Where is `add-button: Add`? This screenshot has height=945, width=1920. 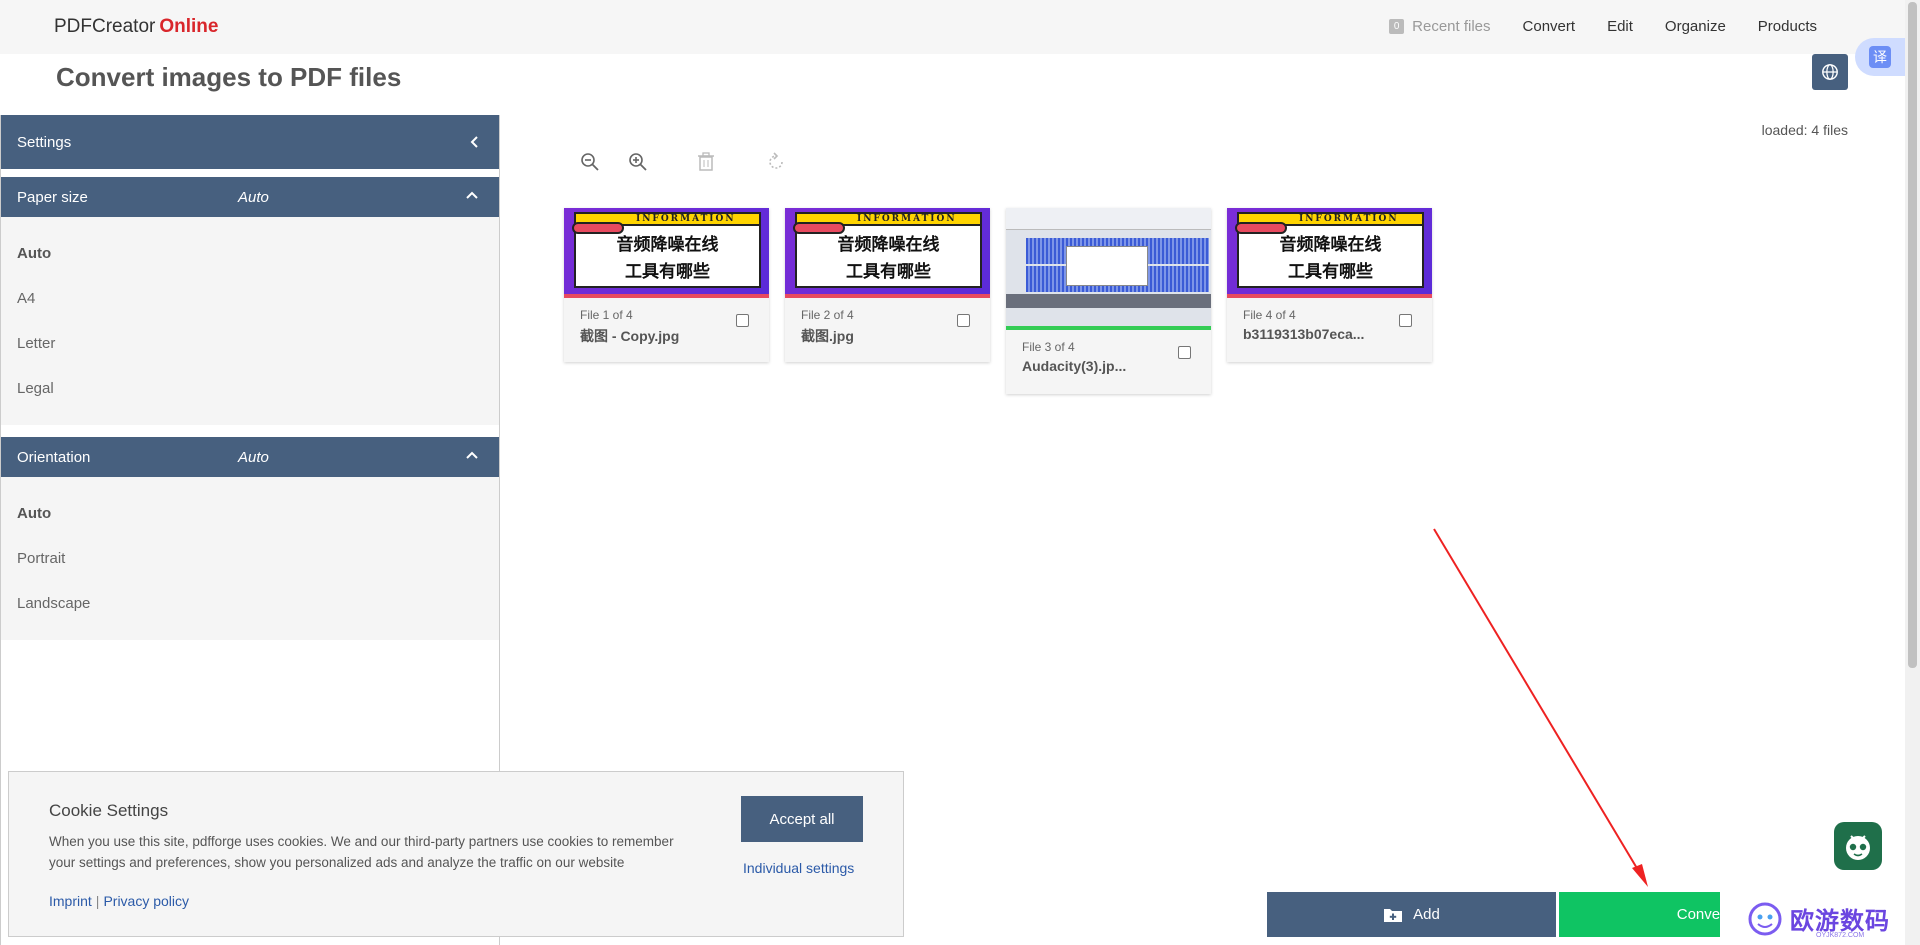
add-button: Add is located at coordinates (1411, 914).